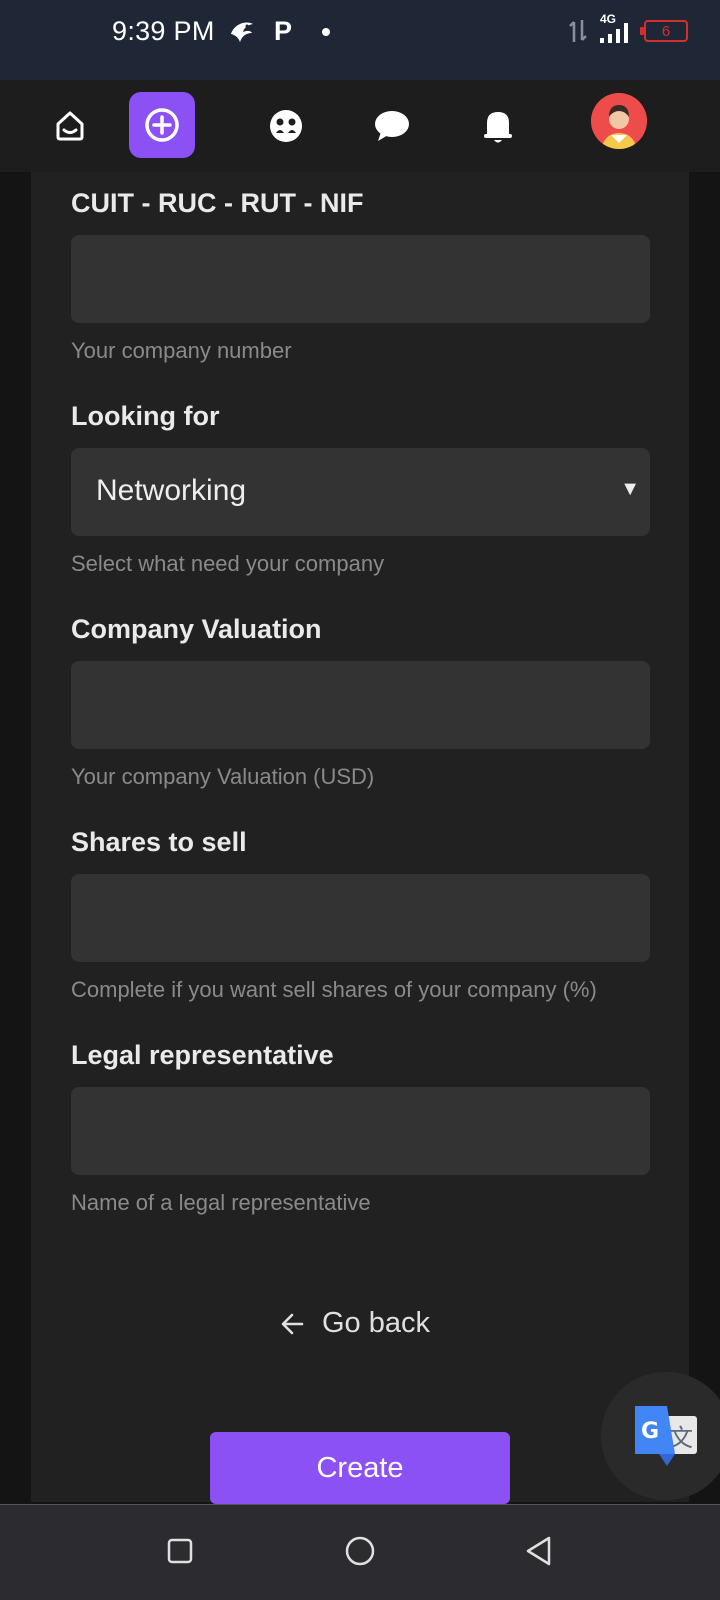  Describe the element at coordinates (202, 1055) in the screenshot. I see `legal-representative-label: Legal representative` at that location.